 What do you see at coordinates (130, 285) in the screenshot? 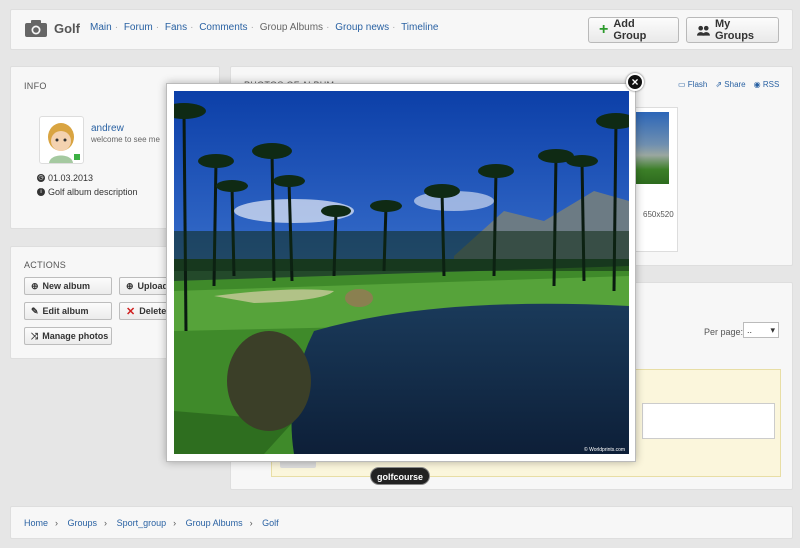
I see `upload-icon: ⊕` at bounding box center [130, 285].